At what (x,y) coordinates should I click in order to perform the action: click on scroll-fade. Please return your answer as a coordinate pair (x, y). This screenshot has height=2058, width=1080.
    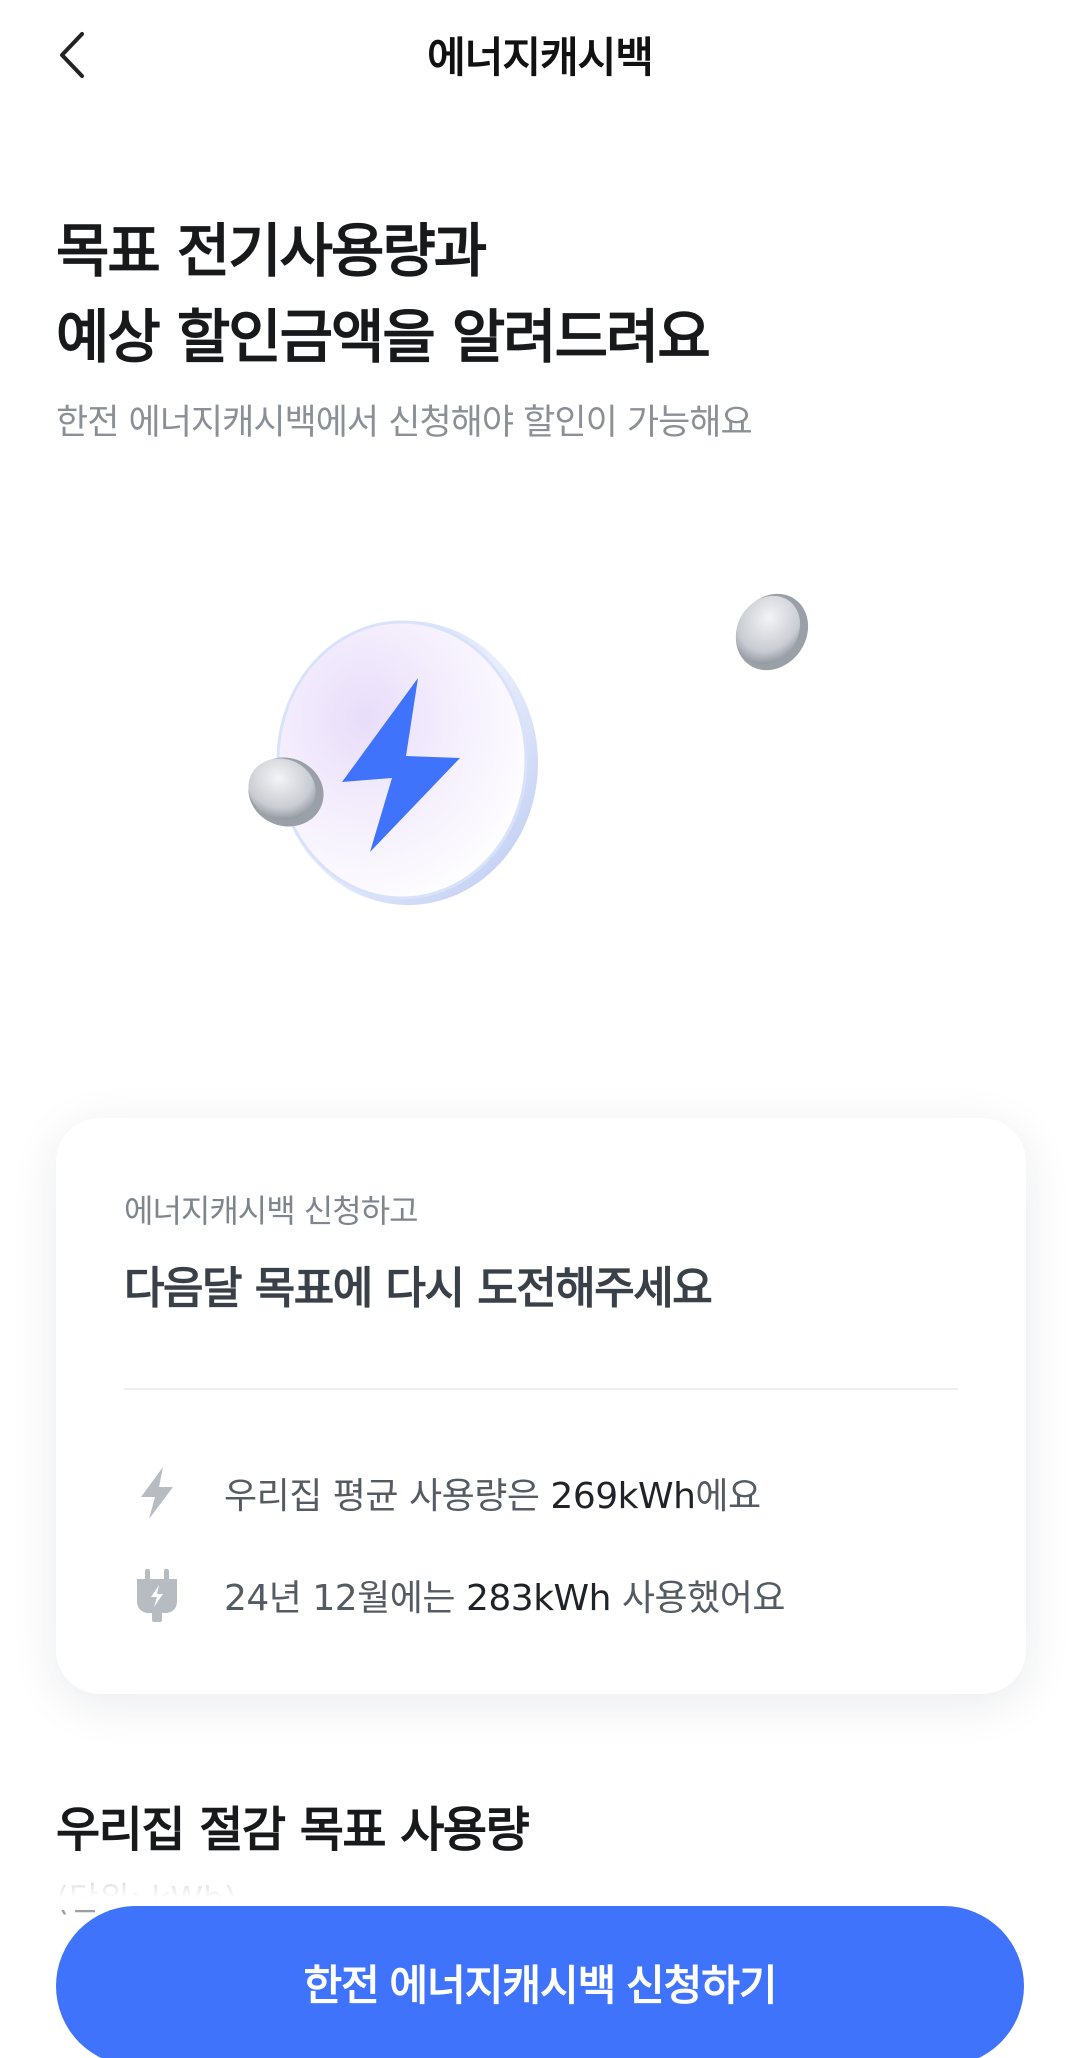
    Looking at the image, I should click on (540, 1880).